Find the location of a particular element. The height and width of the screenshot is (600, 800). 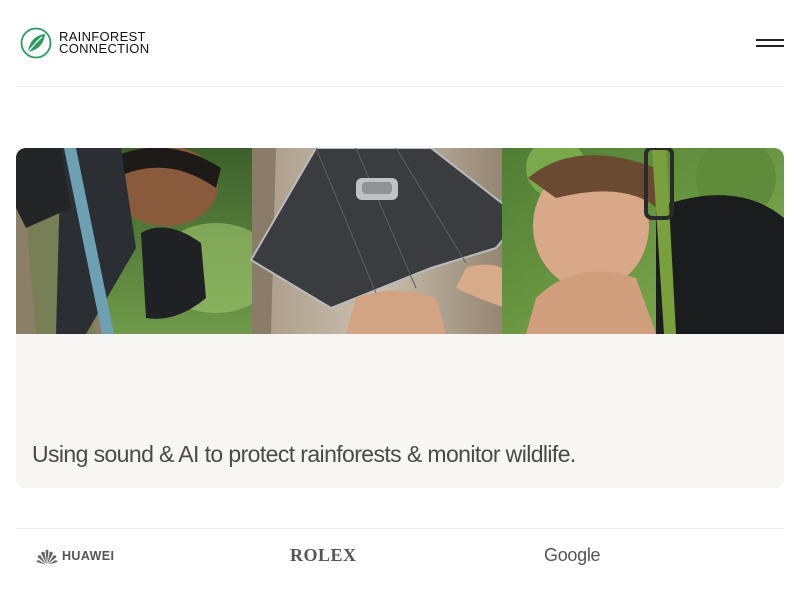

partner-logo-rolex: ROLEX is located at coordinates (323, 555).